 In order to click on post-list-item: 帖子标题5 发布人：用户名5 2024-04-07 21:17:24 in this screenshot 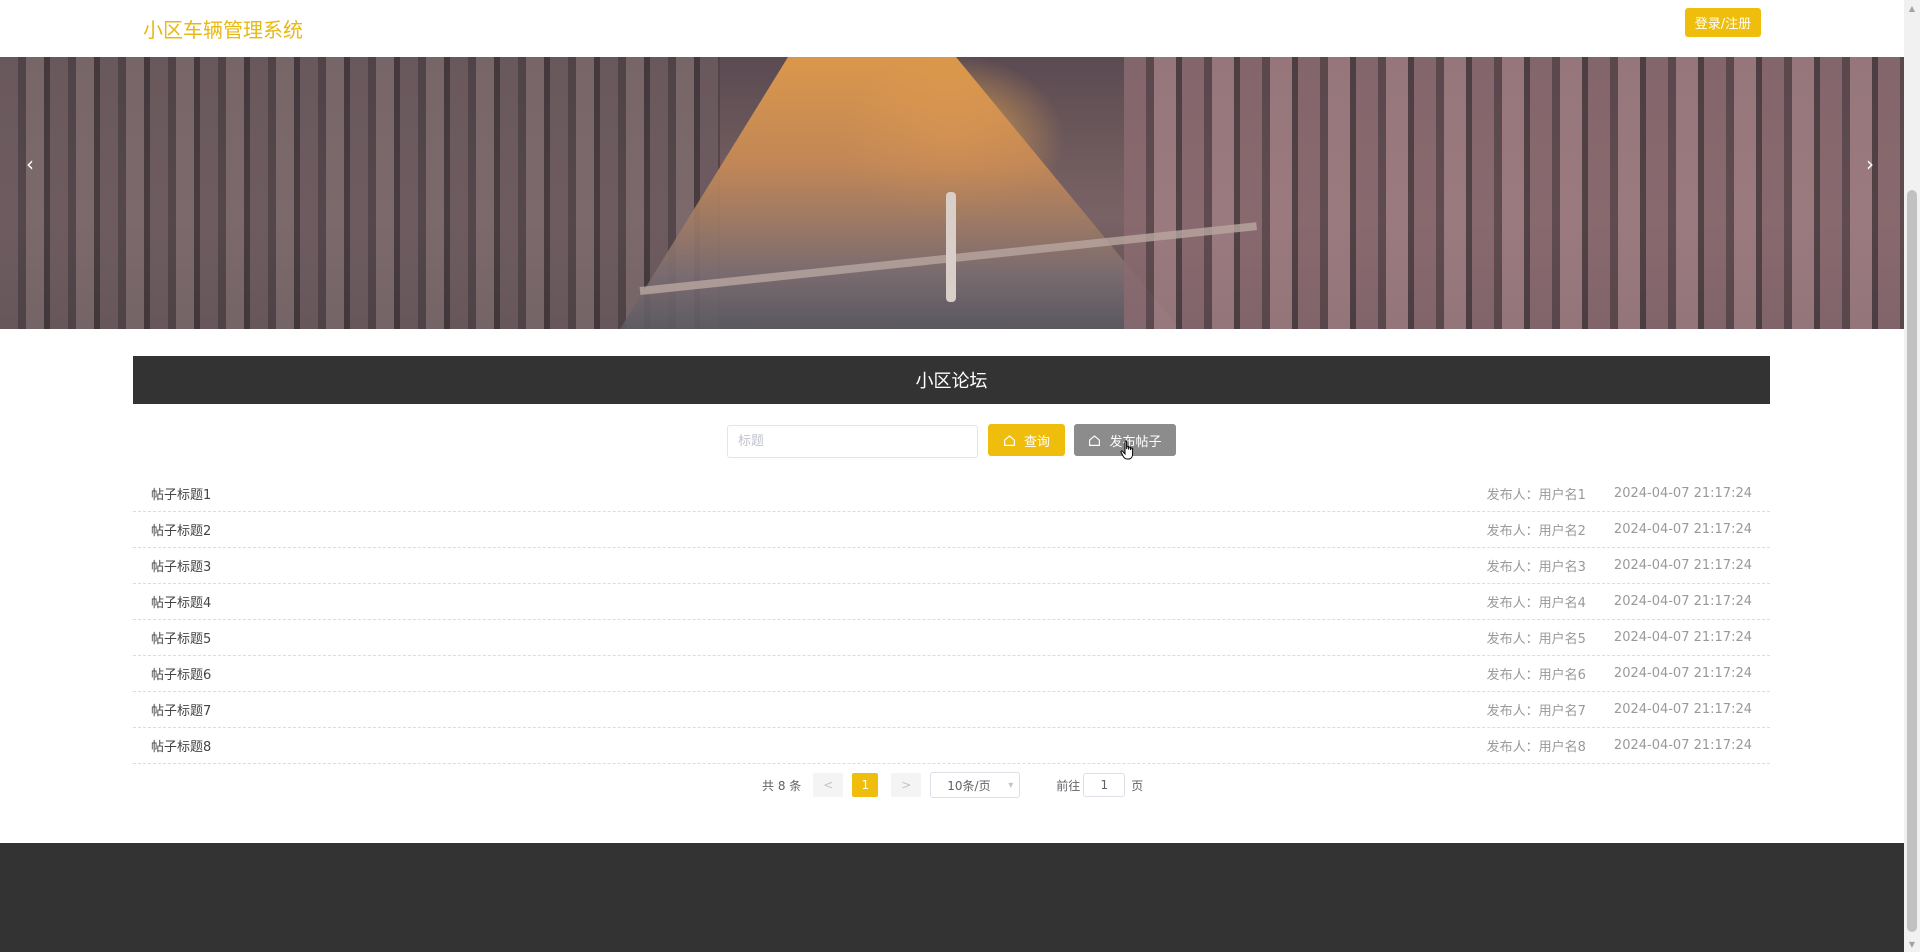, I will do `click(951, 638)`.